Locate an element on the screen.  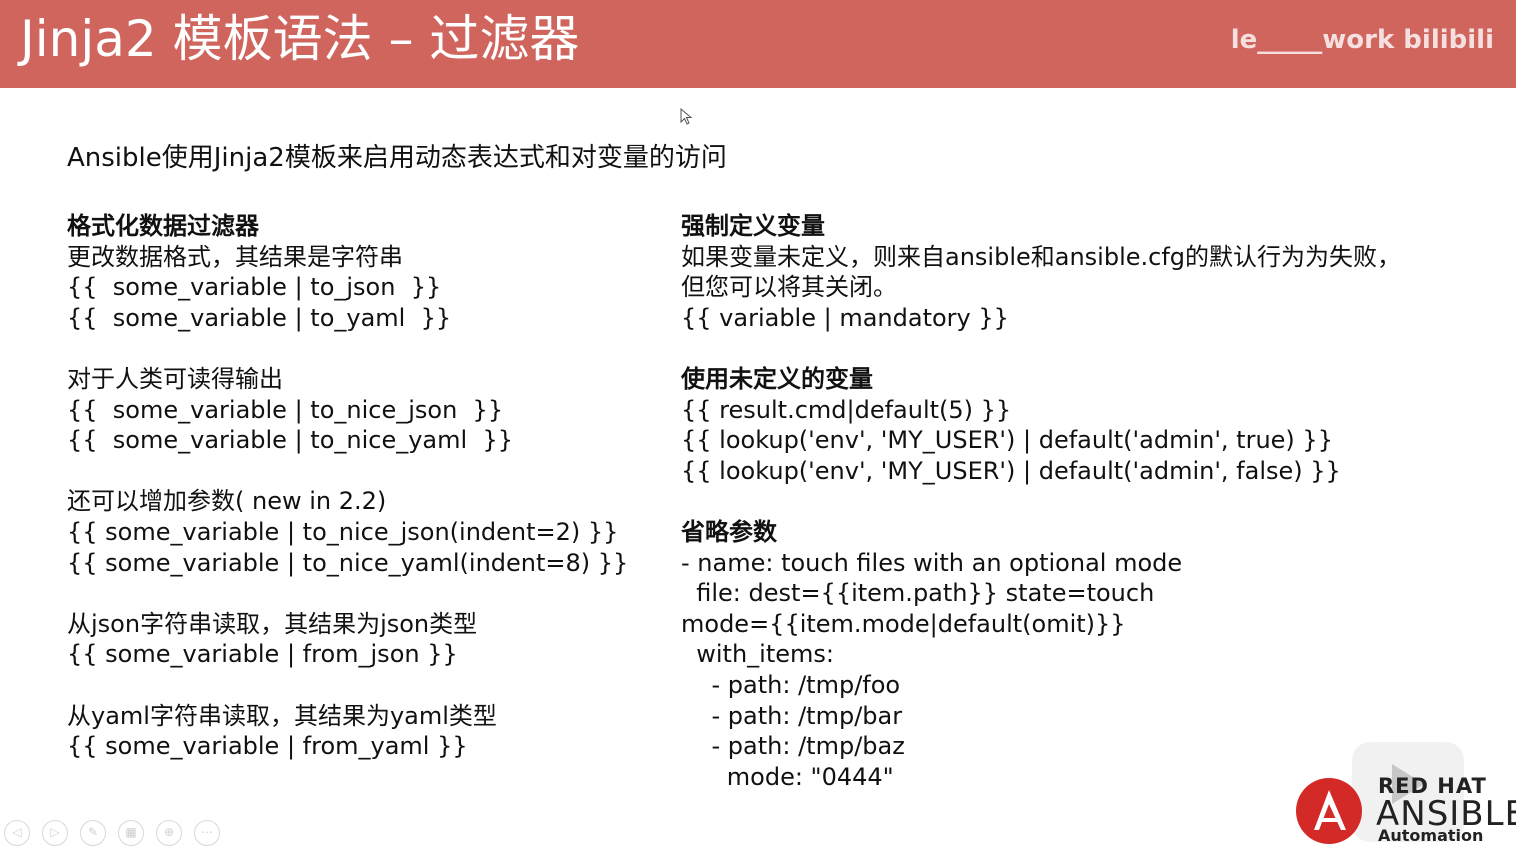
right-line: with_items: is located at coordinates (757, 654).